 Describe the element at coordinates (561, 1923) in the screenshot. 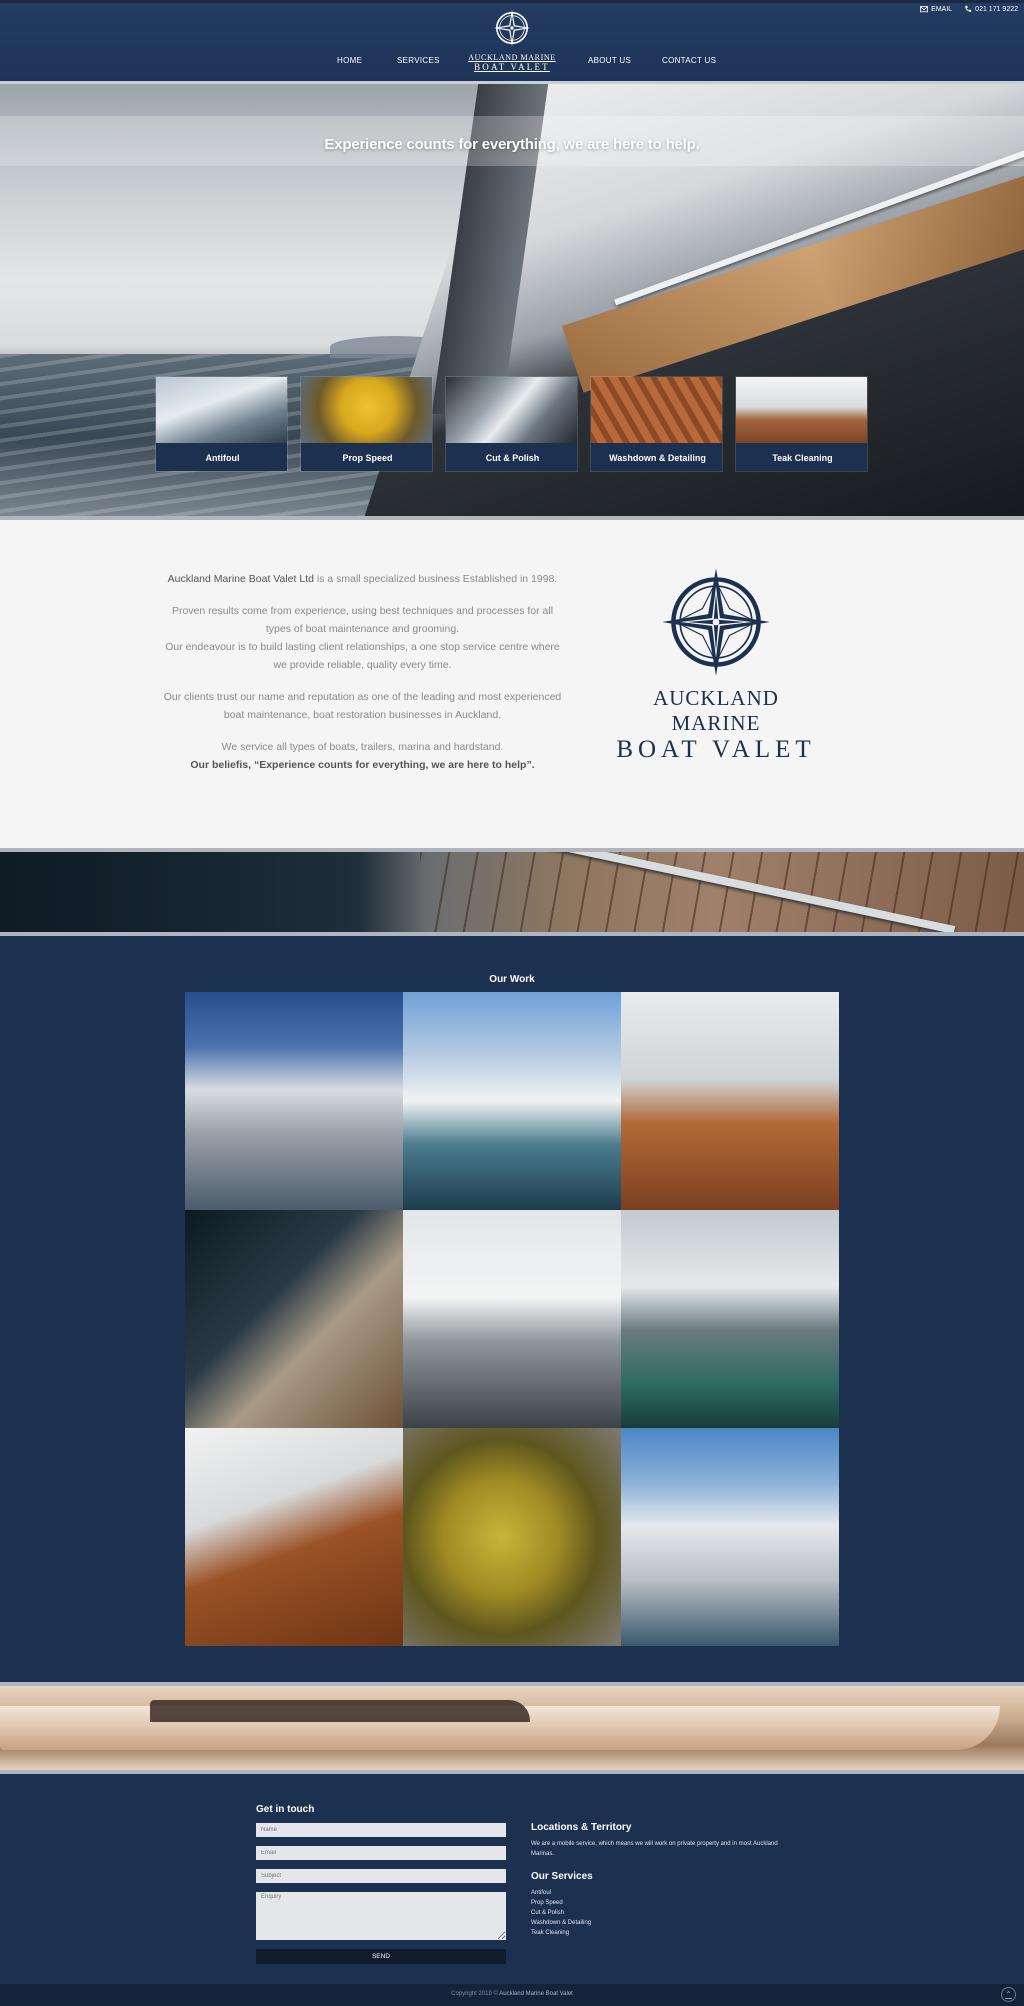

I see `footer-service-item: Washdown & Detailing` at that location.